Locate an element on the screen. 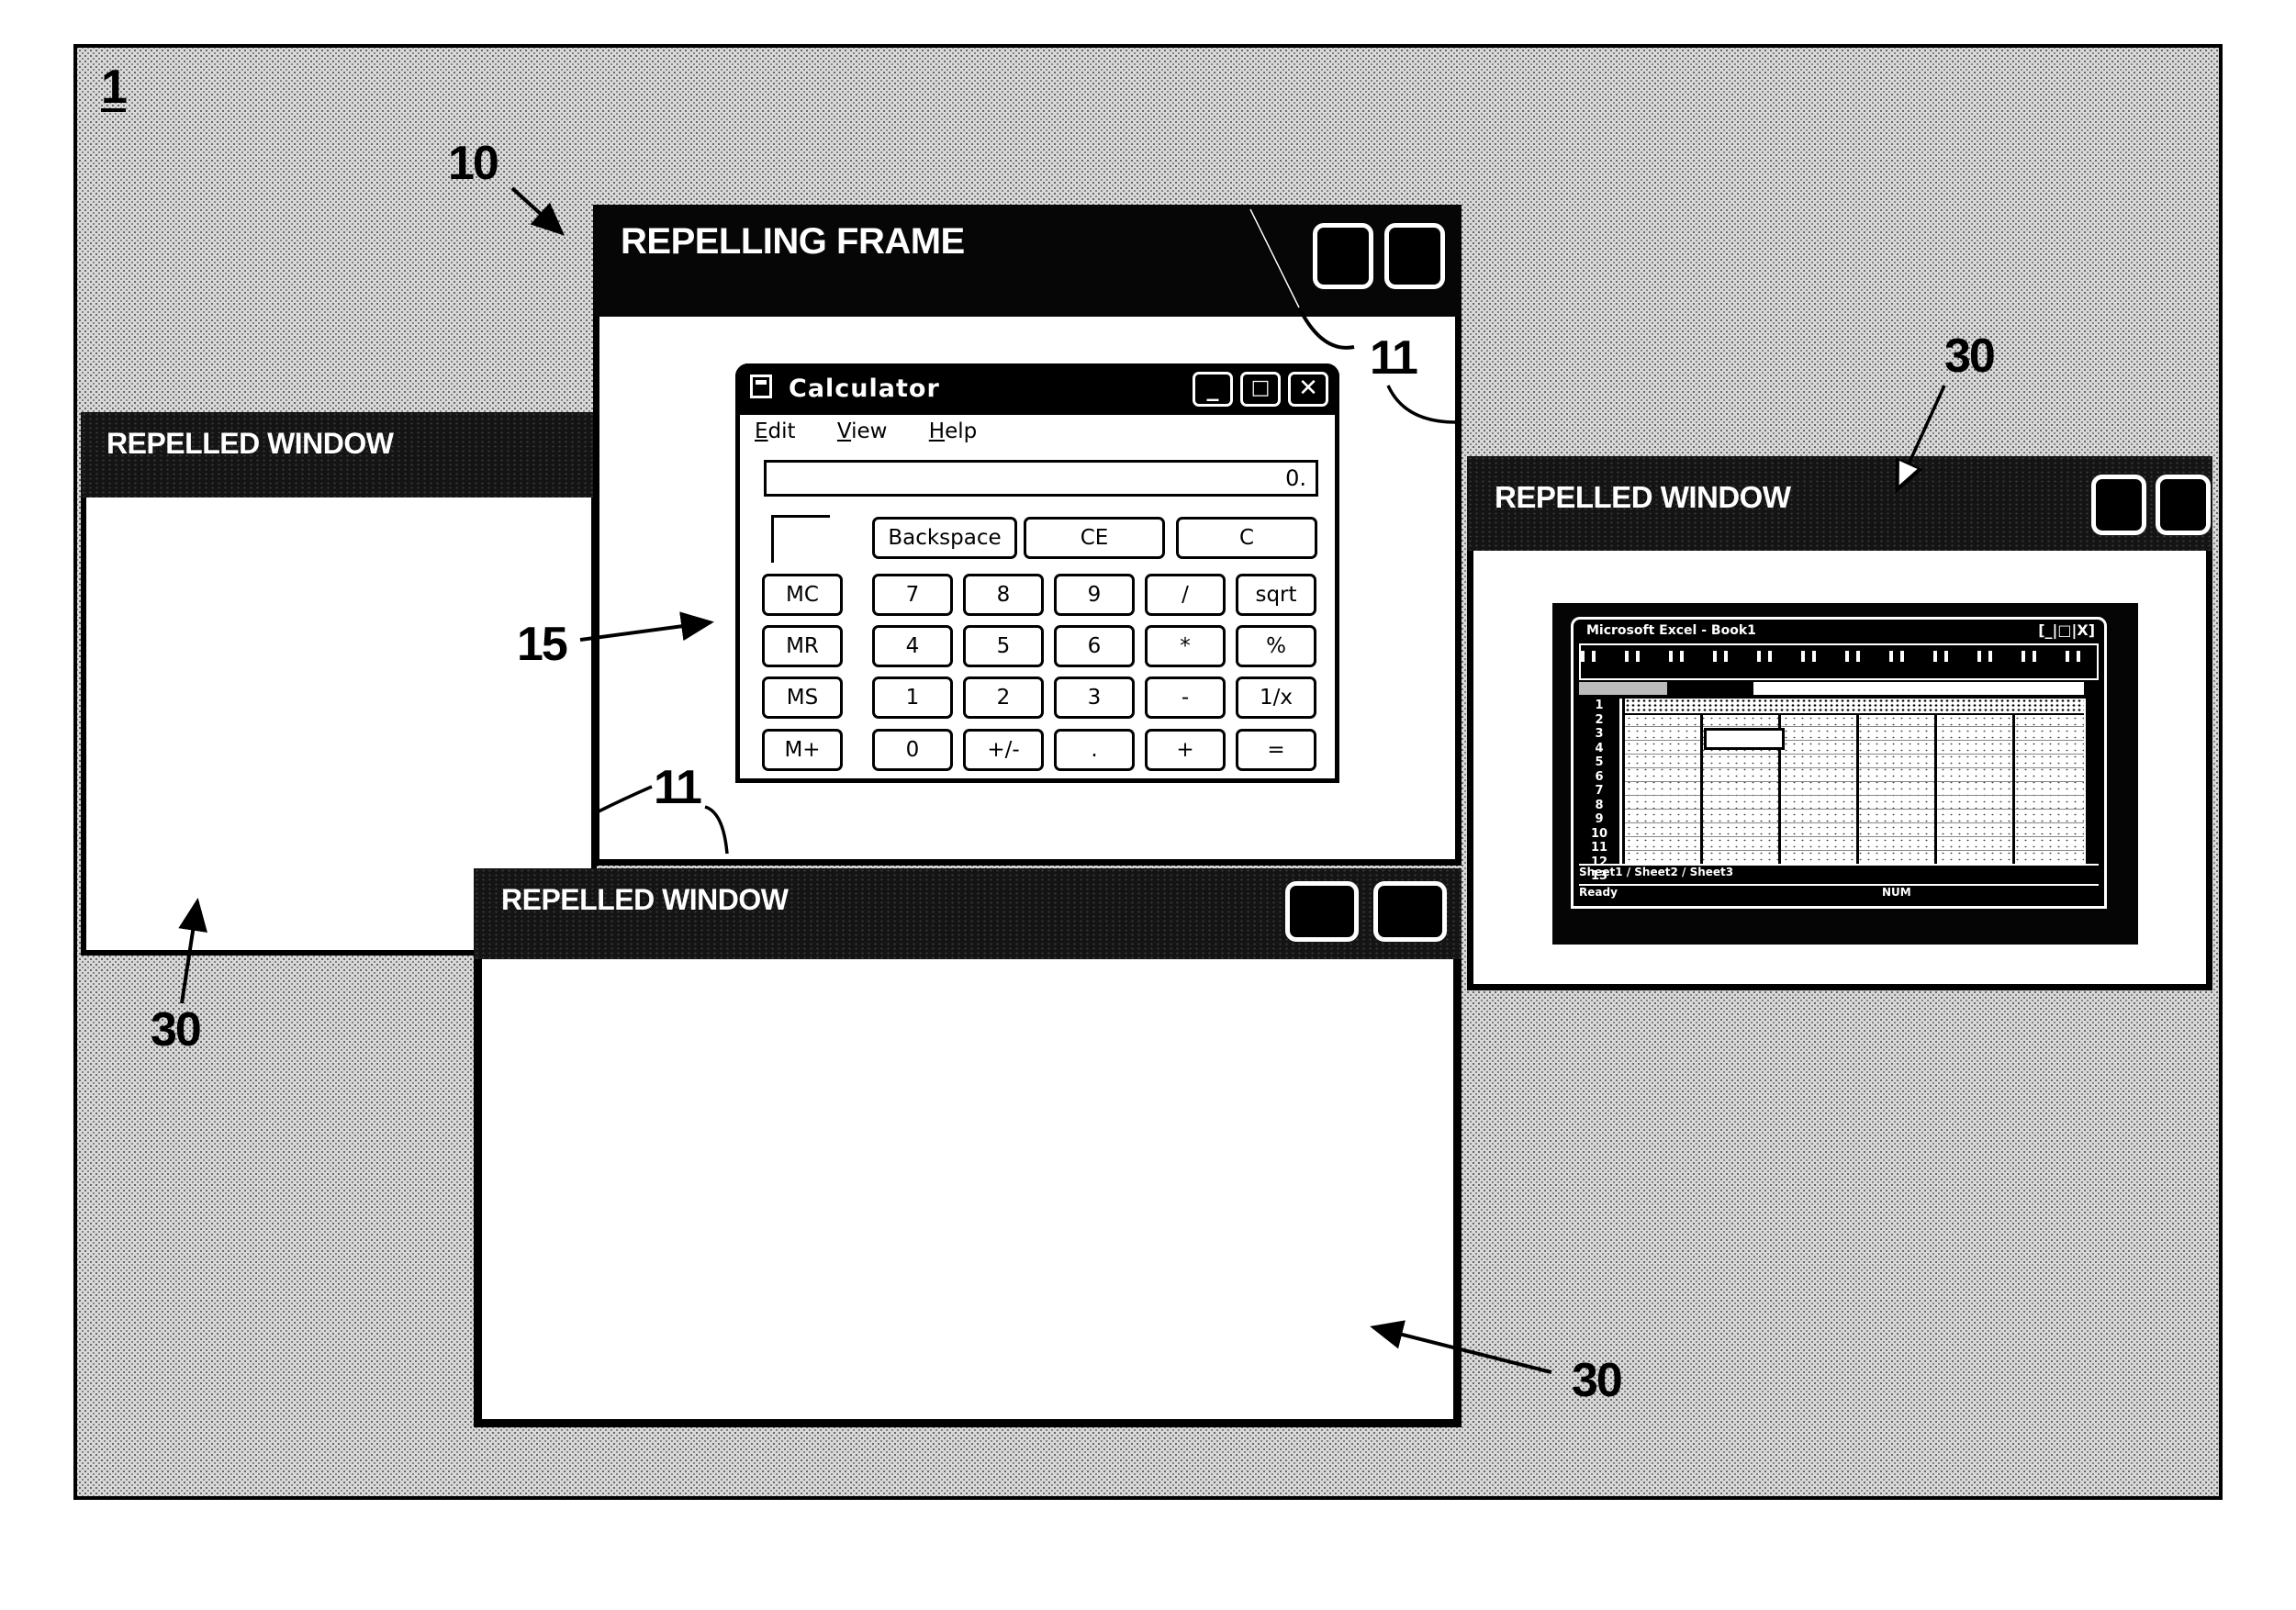  excel-sheet-tabs: Sheet1 / Sheet2 / Sheet3 is located at coordinates (1839, 874).